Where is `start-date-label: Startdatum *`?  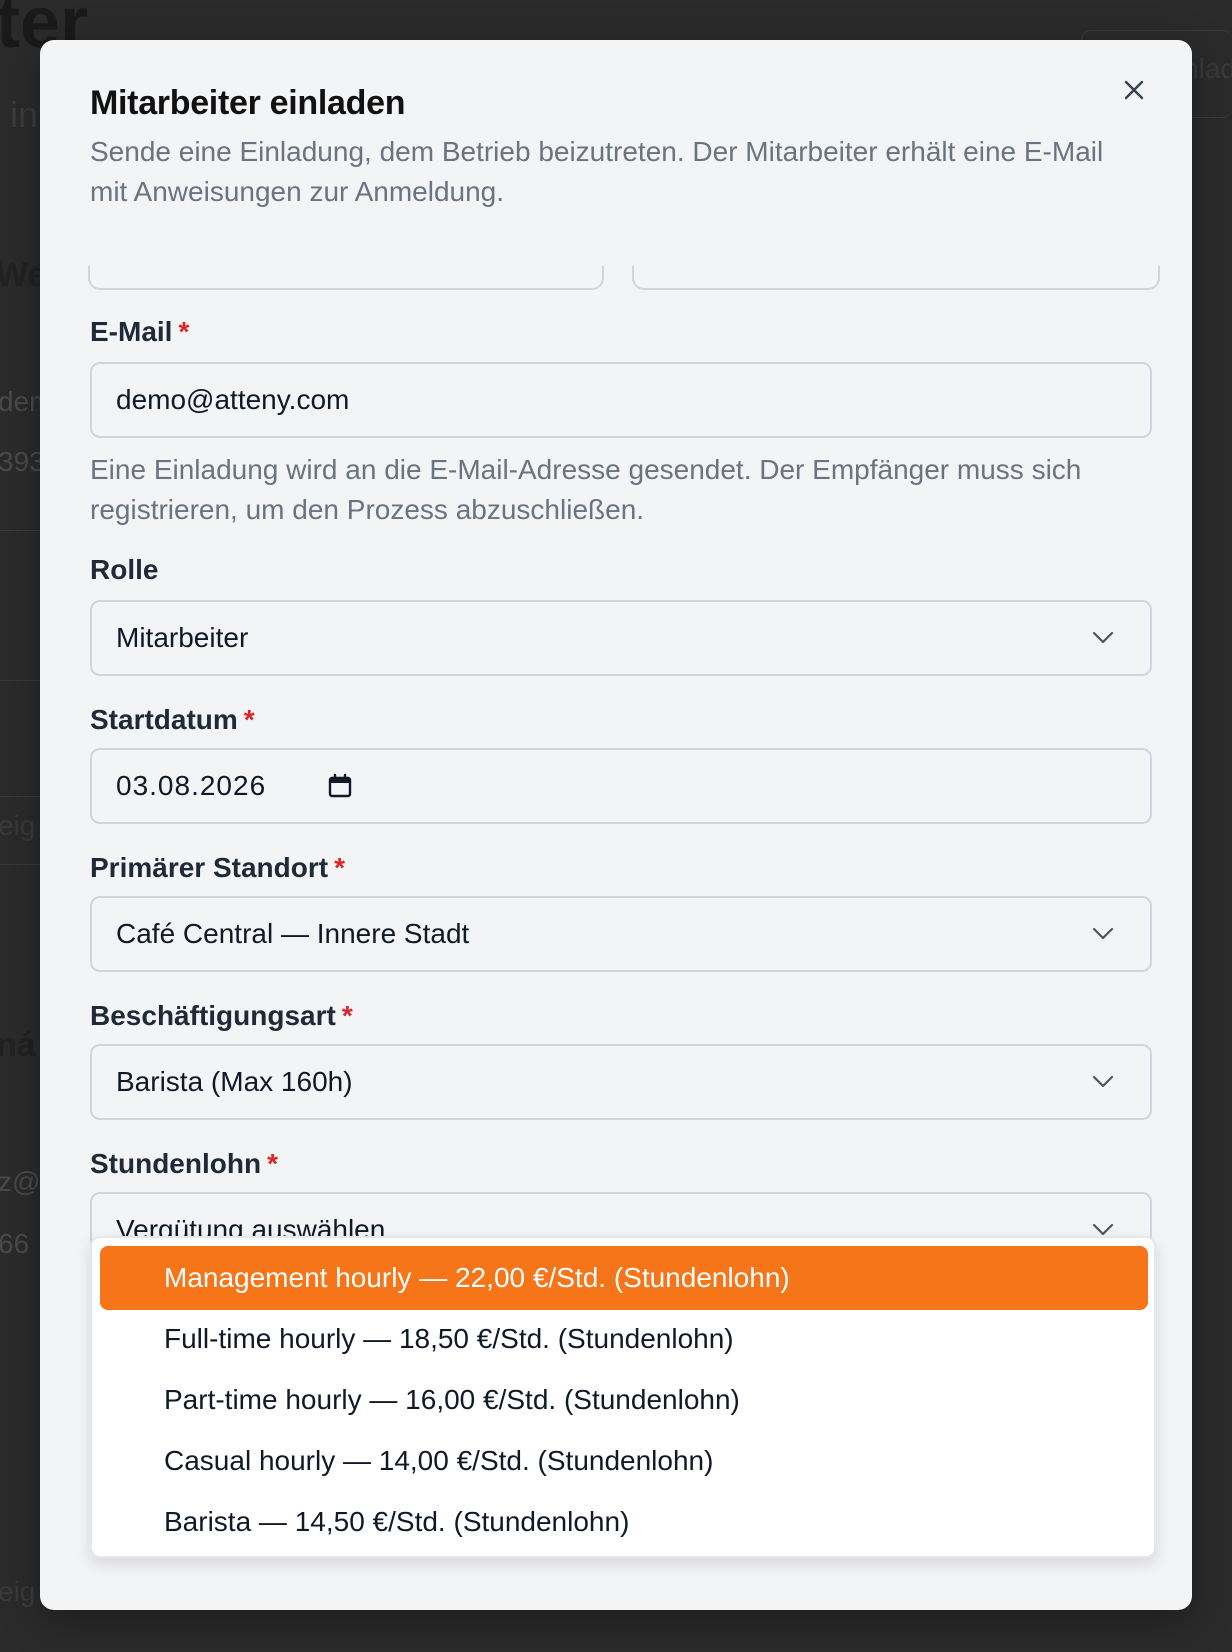
start-date-label: Startdatum * is located at coordinates (172, 720).